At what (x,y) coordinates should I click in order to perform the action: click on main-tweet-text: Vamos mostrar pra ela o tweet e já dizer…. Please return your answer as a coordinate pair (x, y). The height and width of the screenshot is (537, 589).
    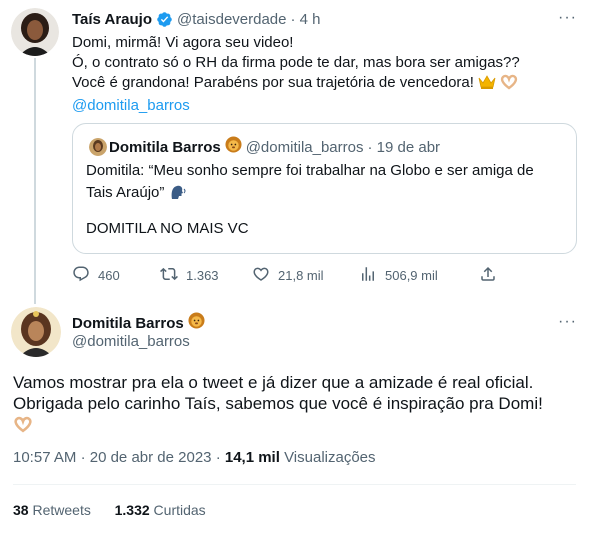
    Looking at the image, I should click on (278, 405).